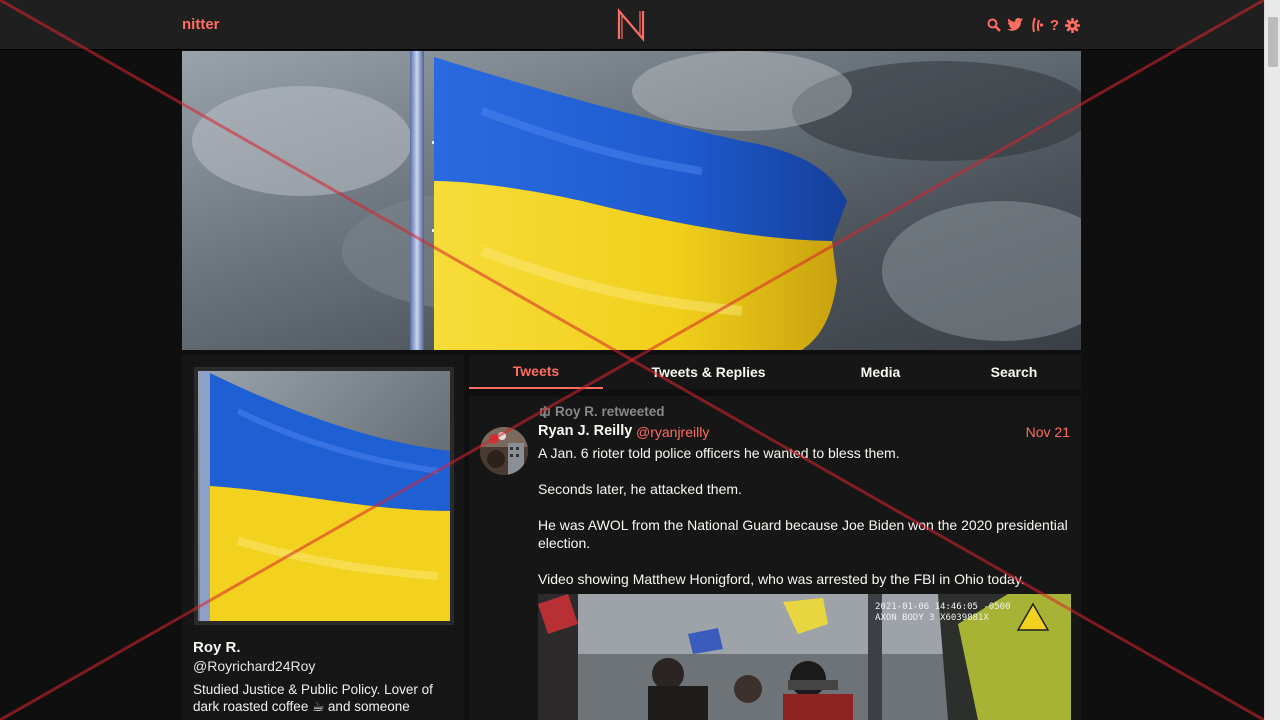 Image resolution: width=1280 pixels, height=720 pixels. What do you see at coordinates (708, 372) in the screenshot?
I see `tab-tweets-replies: Tweets & Replies` at bounding box center [708, 372].